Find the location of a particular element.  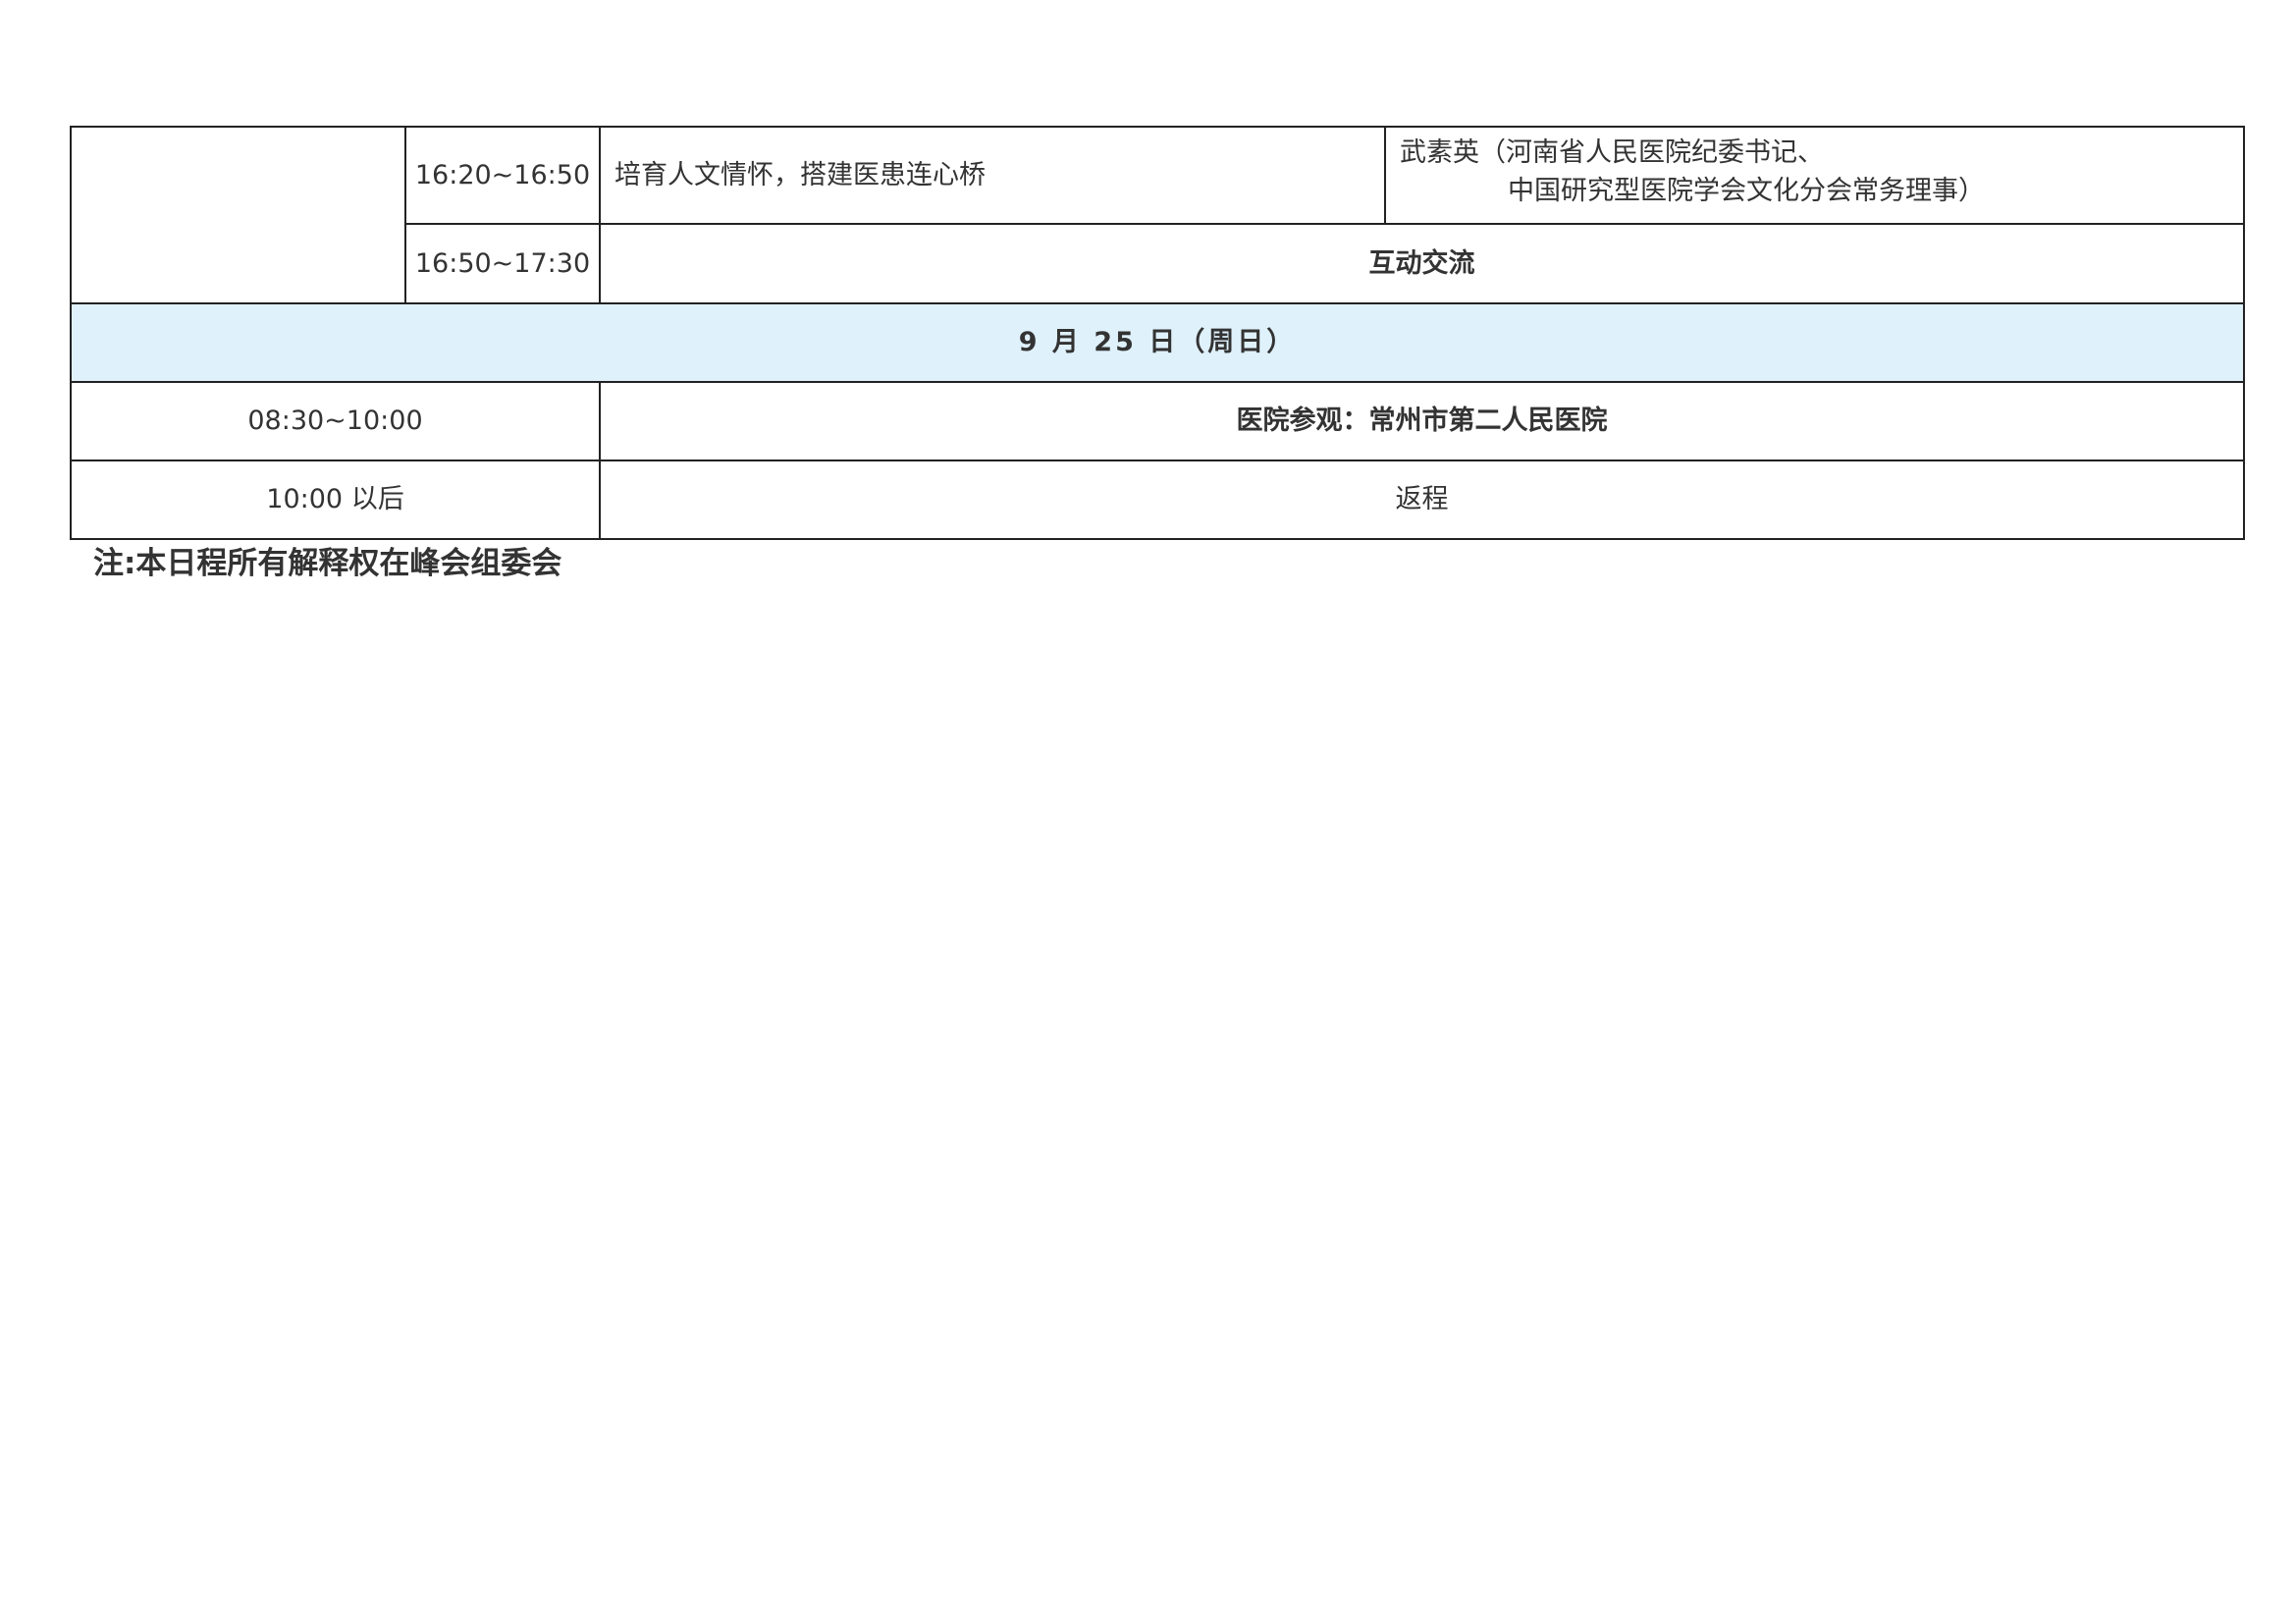

table-row: 10:00 以后 返程 is located at coordinates (1157, 500).